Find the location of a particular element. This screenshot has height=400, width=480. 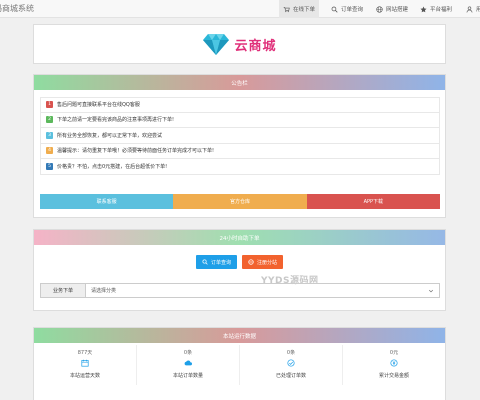

nav-user-label: 用户 is located at coordinates (478, 10).